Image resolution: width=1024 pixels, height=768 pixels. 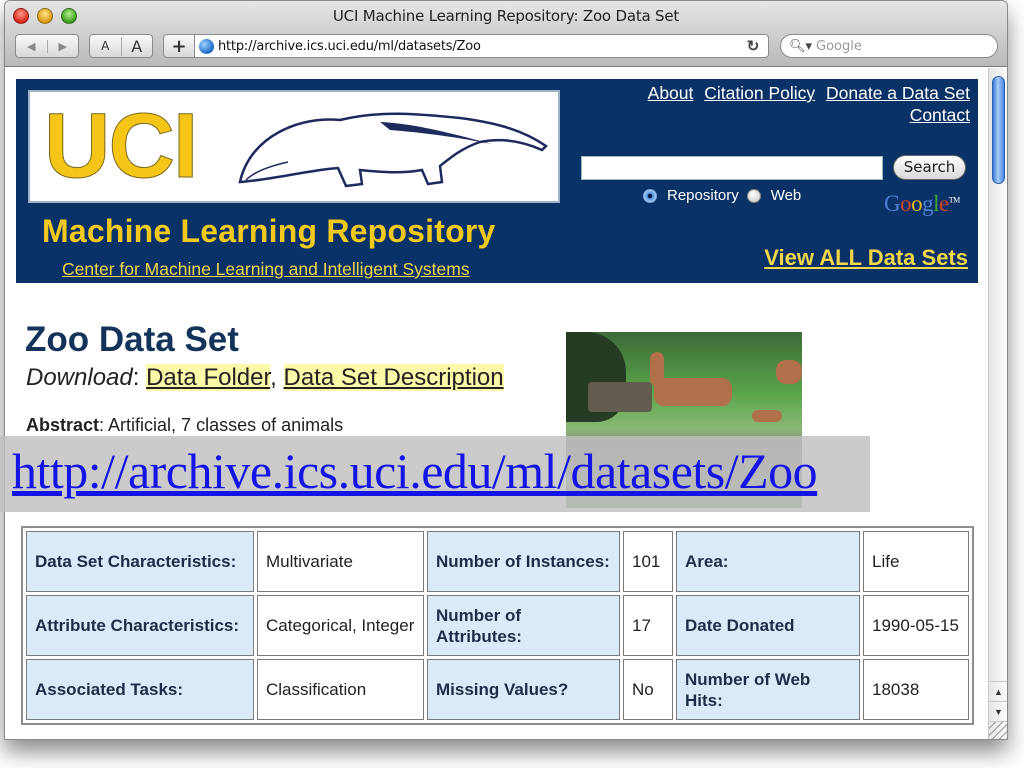 What do you see at coordinates (120, 146) in the screenshot?
I see `uci-logo-text: UCI` at bounding box center [120, 146].